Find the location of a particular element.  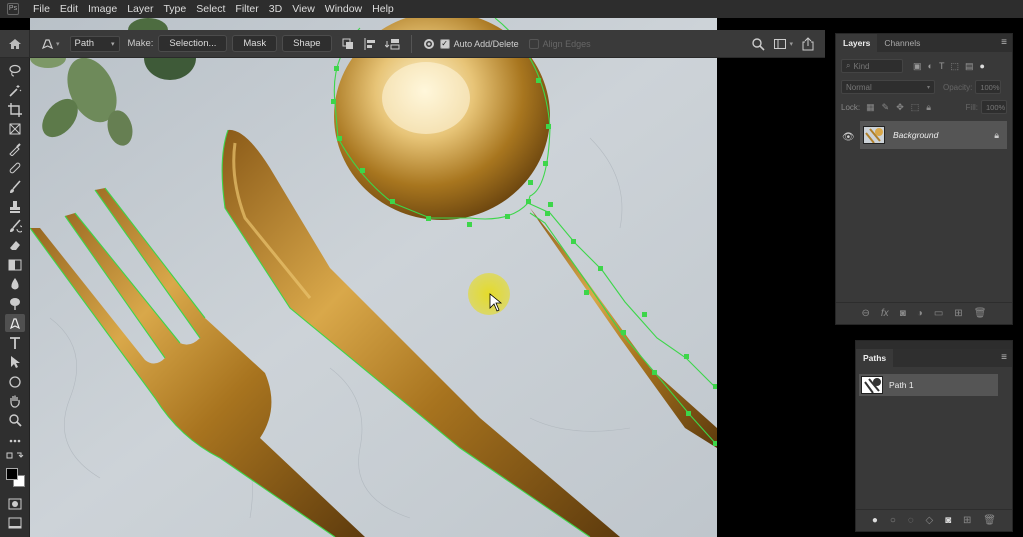

brush-tool is located at coordinates (15, 187).